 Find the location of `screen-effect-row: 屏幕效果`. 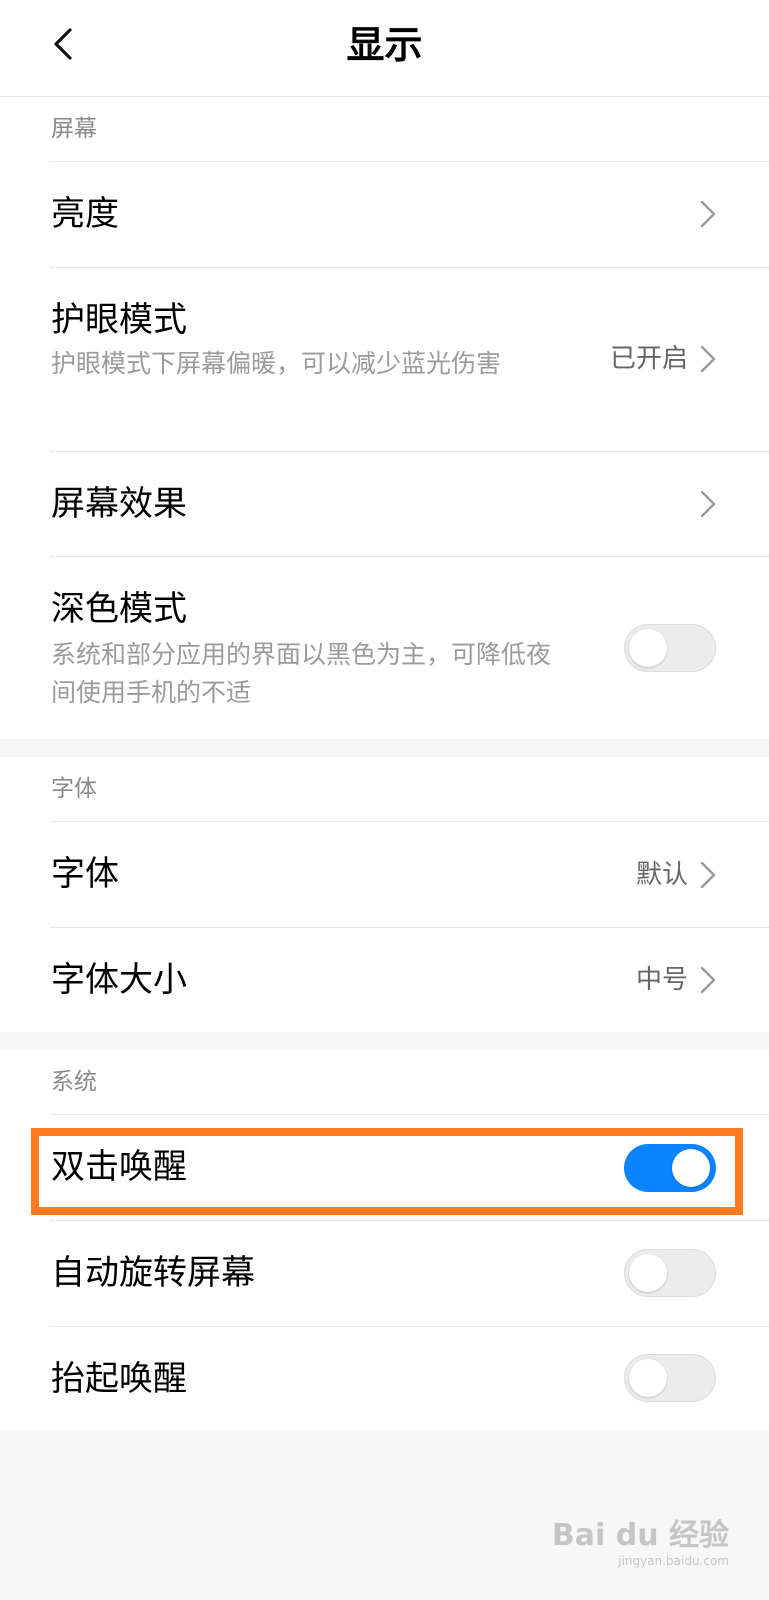

screen-effect-row: 屏幕效果 is located at coordinates (384, 504).